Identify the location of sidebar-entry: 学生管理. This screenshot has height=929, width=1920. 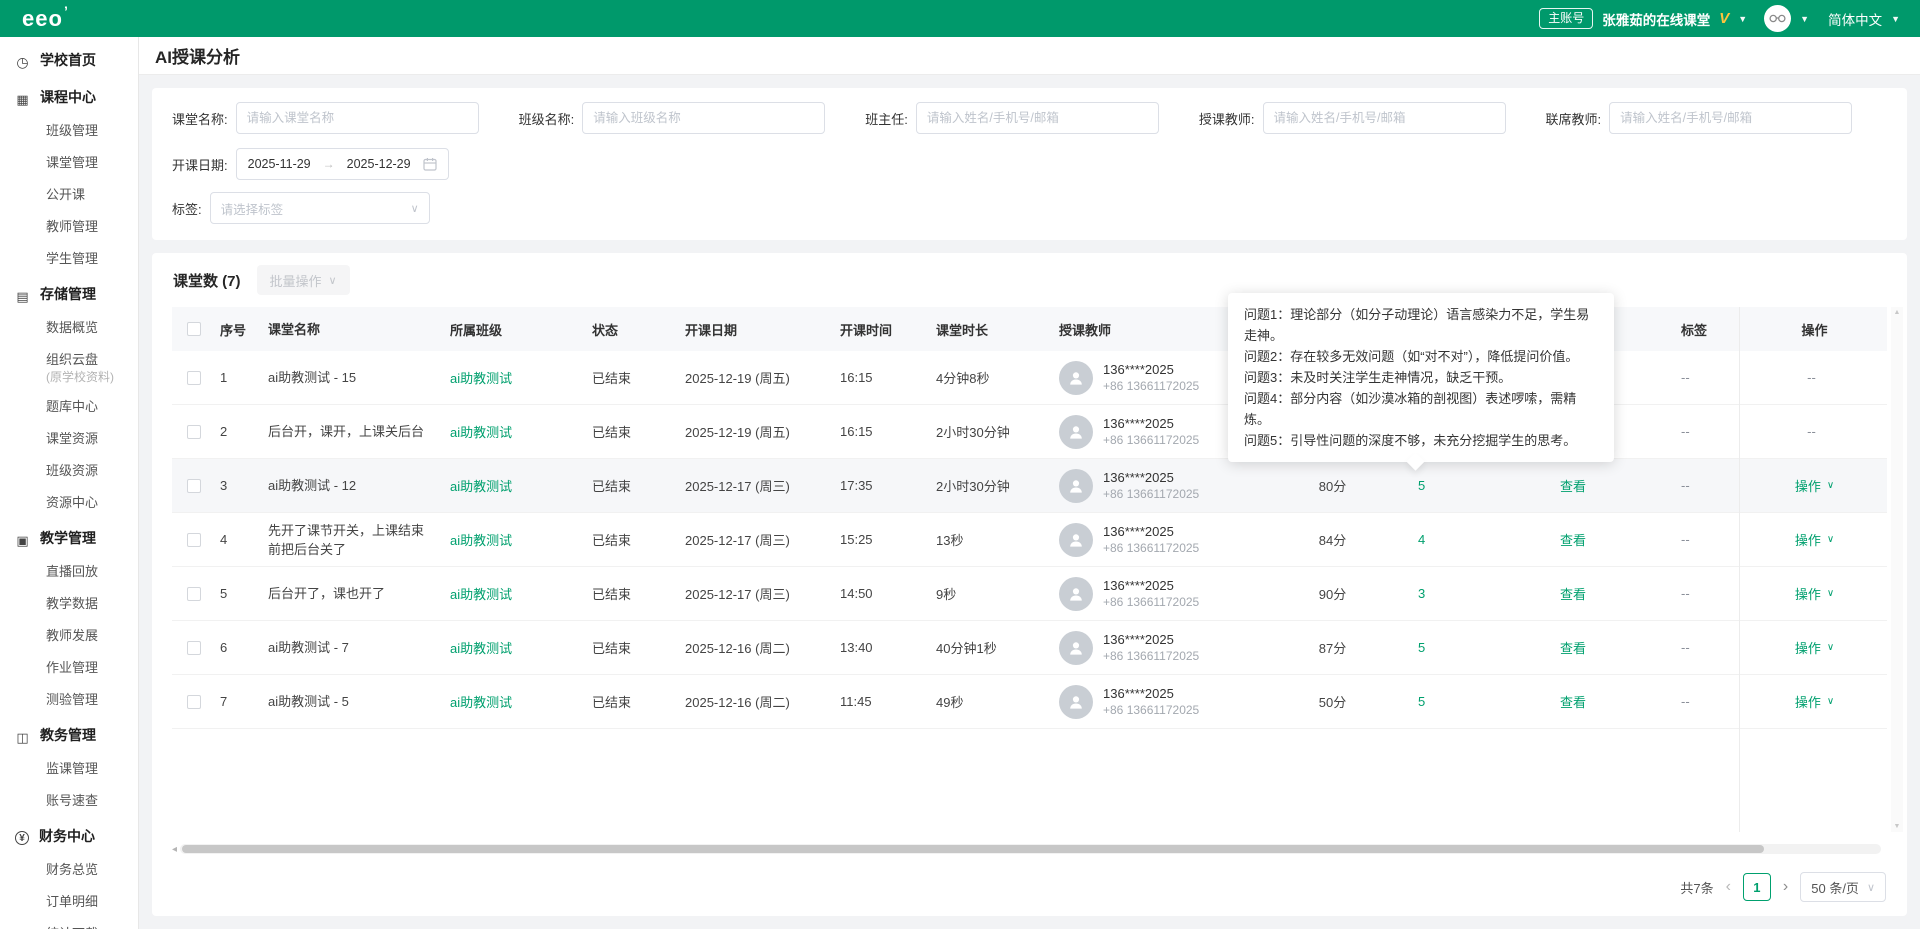
(69, 260).